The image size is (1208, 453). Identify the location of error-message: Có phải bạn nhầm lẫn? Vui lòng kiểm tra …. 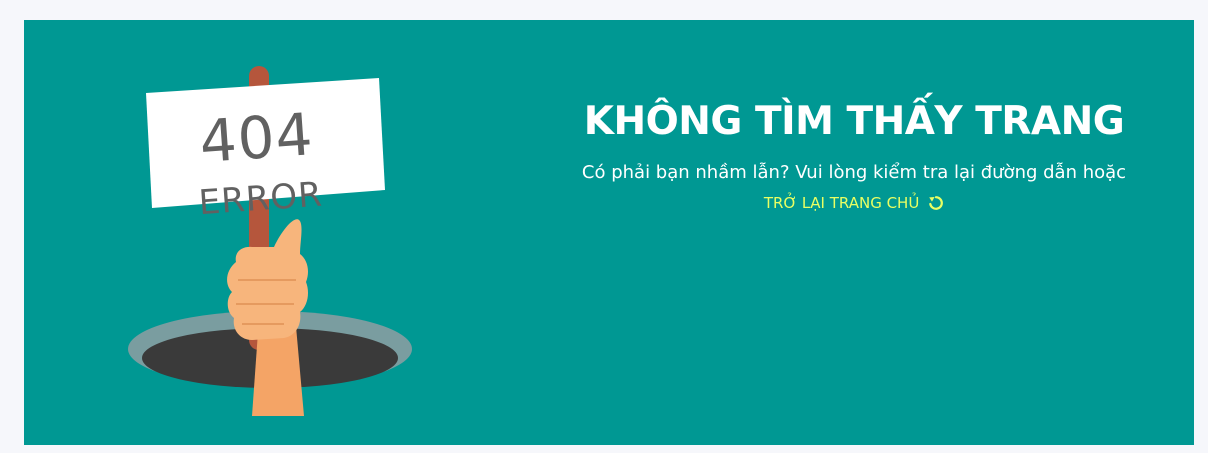
(854, 172).